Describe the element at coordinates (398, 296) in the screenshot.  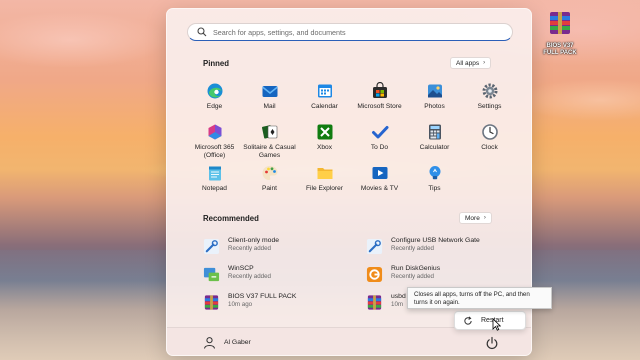
I see `recommended-item-name: usbd` at that location.